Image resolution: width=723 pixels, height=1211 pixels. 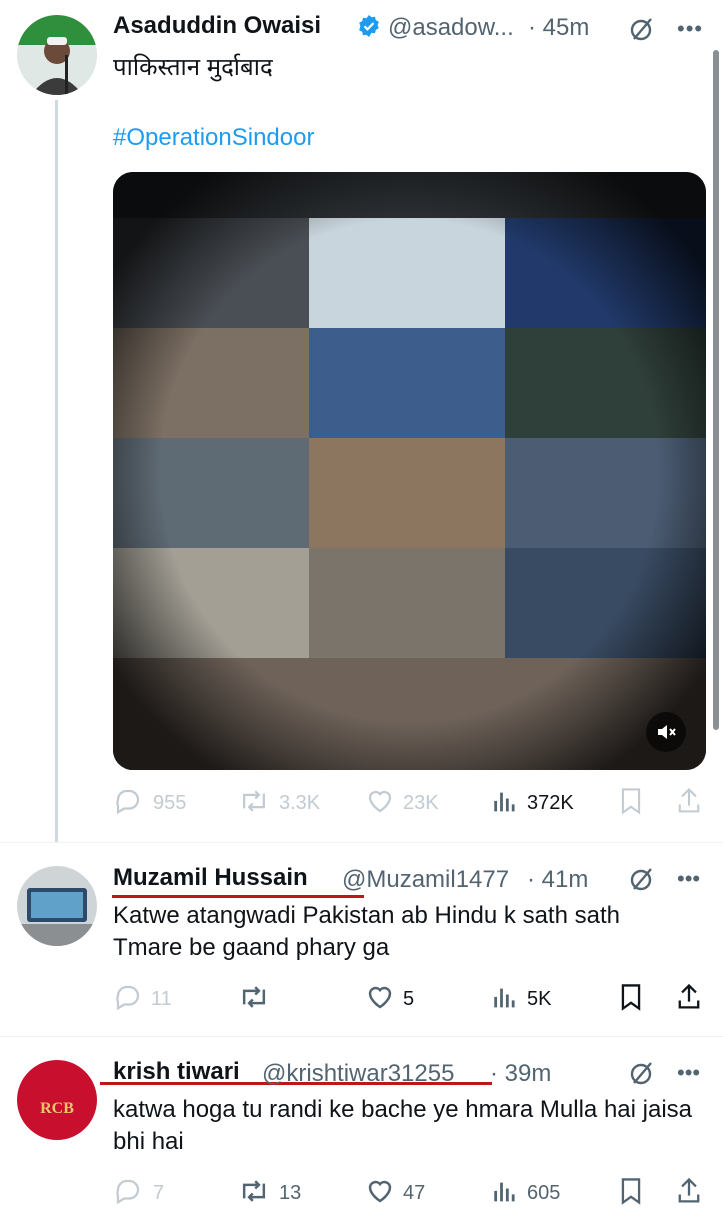 I want to click on avatar: RCB, so click(x=57, y=1100).